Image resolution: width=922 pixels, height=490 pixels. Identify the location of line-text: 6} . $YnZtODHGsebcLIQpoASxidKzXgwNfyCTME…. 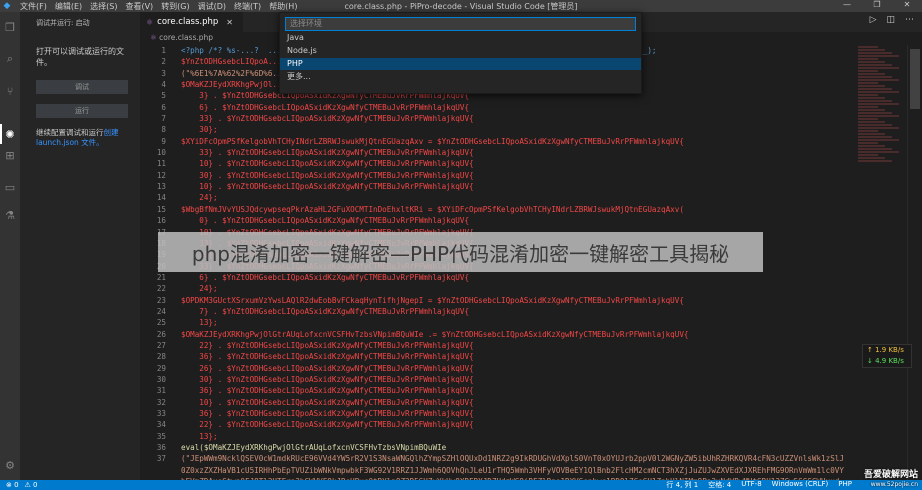
(325, 277).